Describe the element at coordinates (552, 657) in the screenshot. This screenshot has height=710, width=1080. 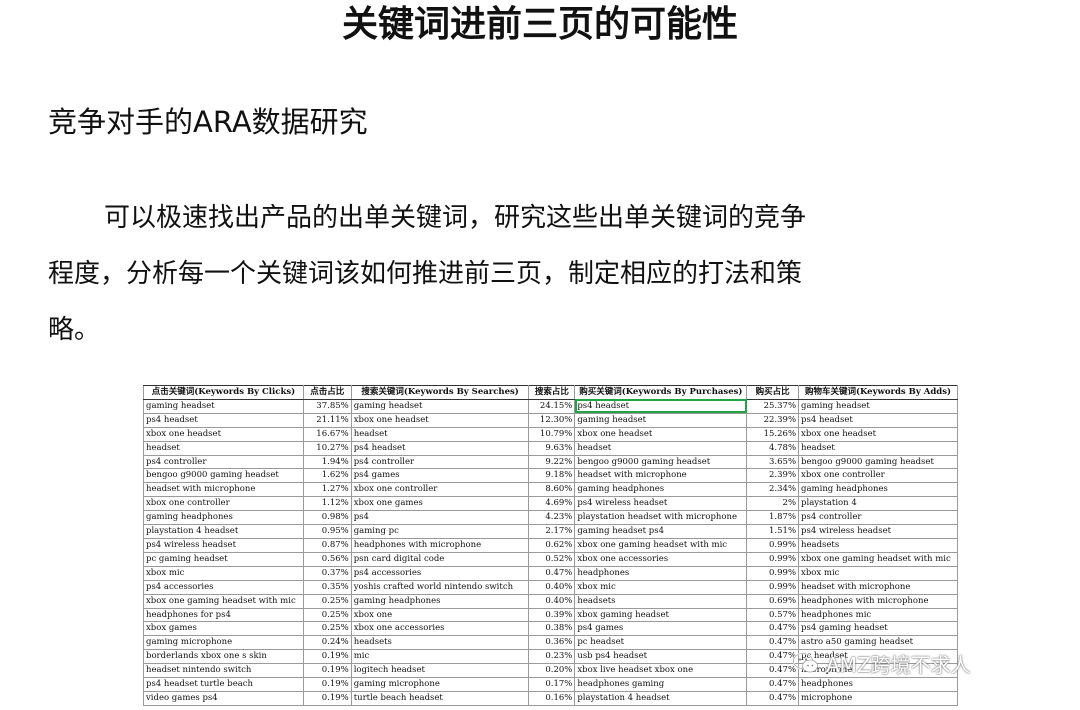
I see `cell-searches-share: 0.23%` at that location.